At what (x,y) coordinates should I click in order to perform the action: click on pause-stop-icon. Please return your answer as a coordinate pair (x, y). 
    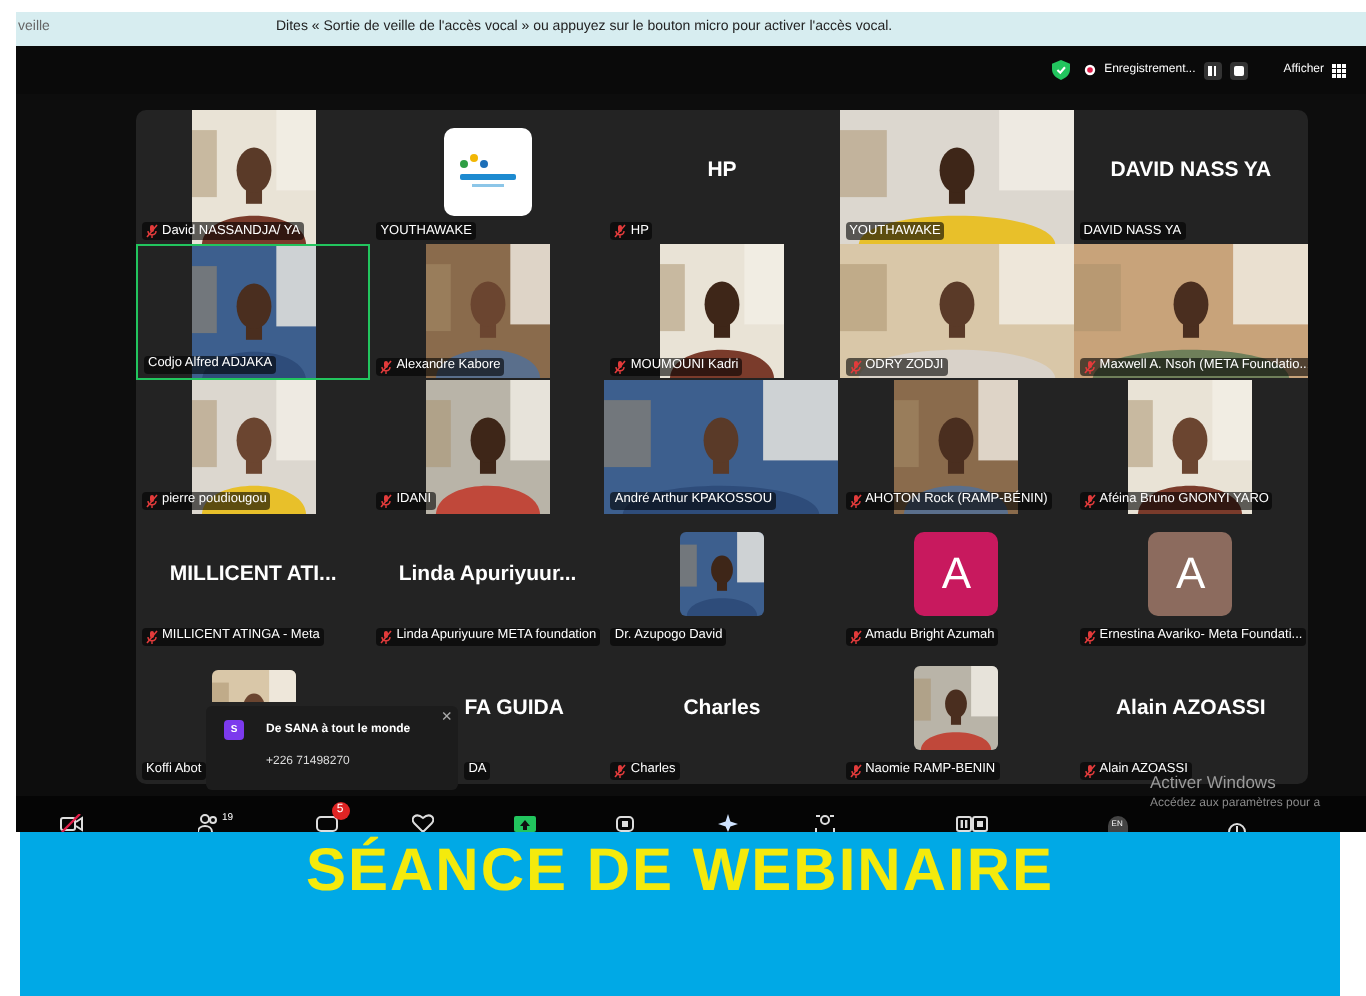
    Looking at the image, I should click on (971, 824).